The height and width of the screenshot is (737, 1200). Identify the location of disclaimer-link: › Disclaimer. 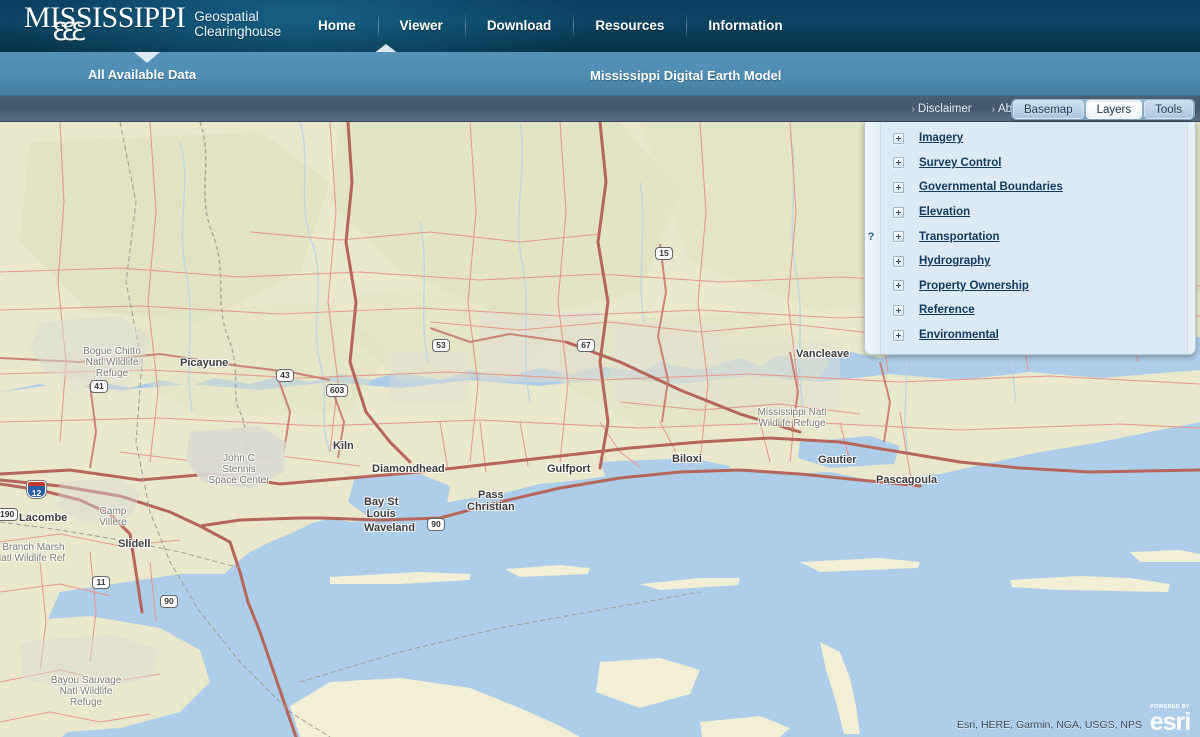
(942, 109).